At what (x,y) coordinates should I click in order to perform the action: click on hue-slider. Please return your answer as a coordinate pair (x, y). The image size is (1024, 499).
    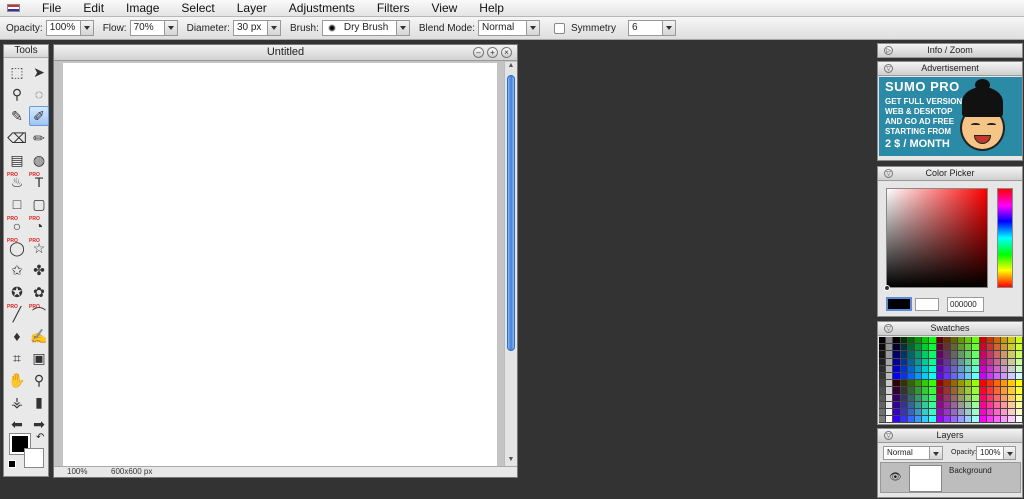
    Looking at the image, I should click on (1005, 238).